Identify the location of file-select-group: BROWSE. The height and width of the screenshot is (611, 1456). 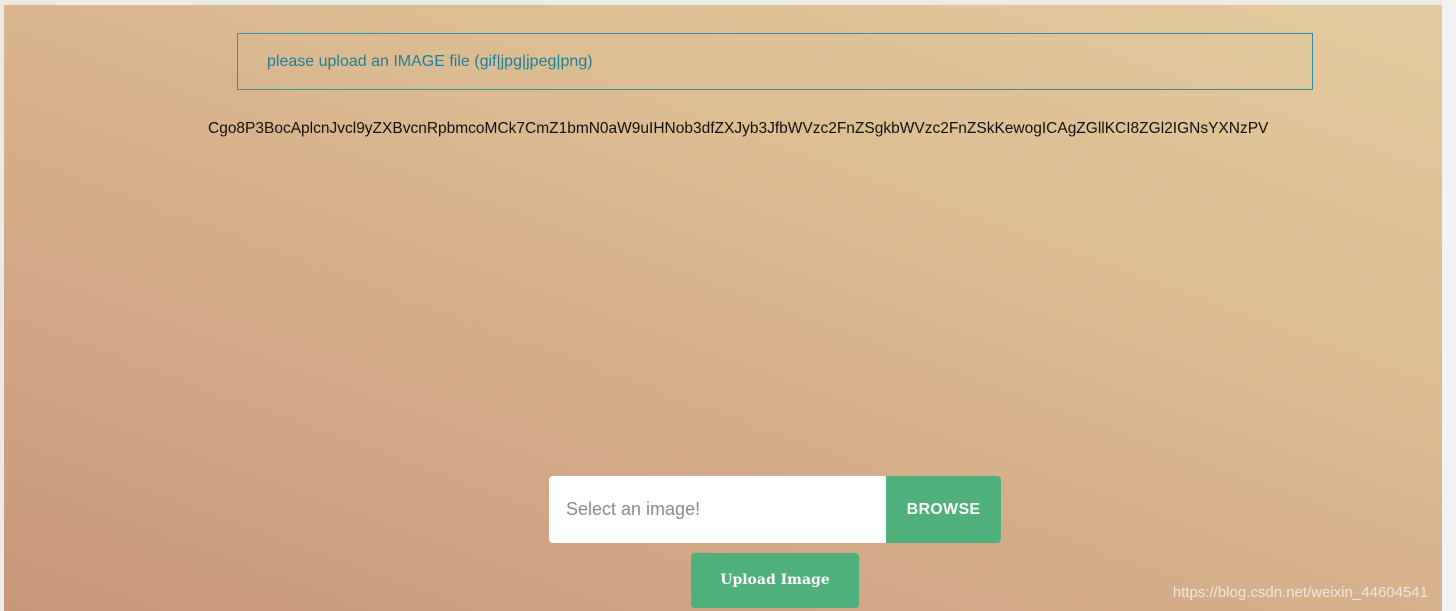
(775, 509).